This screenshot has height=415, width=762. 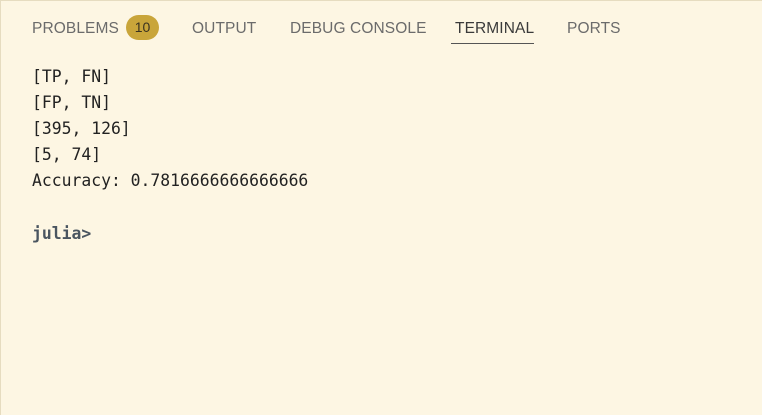 What do you see at coordinates (170, 180) in the screenshot?
I see `terminal-line: Accuracy: 0.7816666666666666` at bounding box center [170, 180].